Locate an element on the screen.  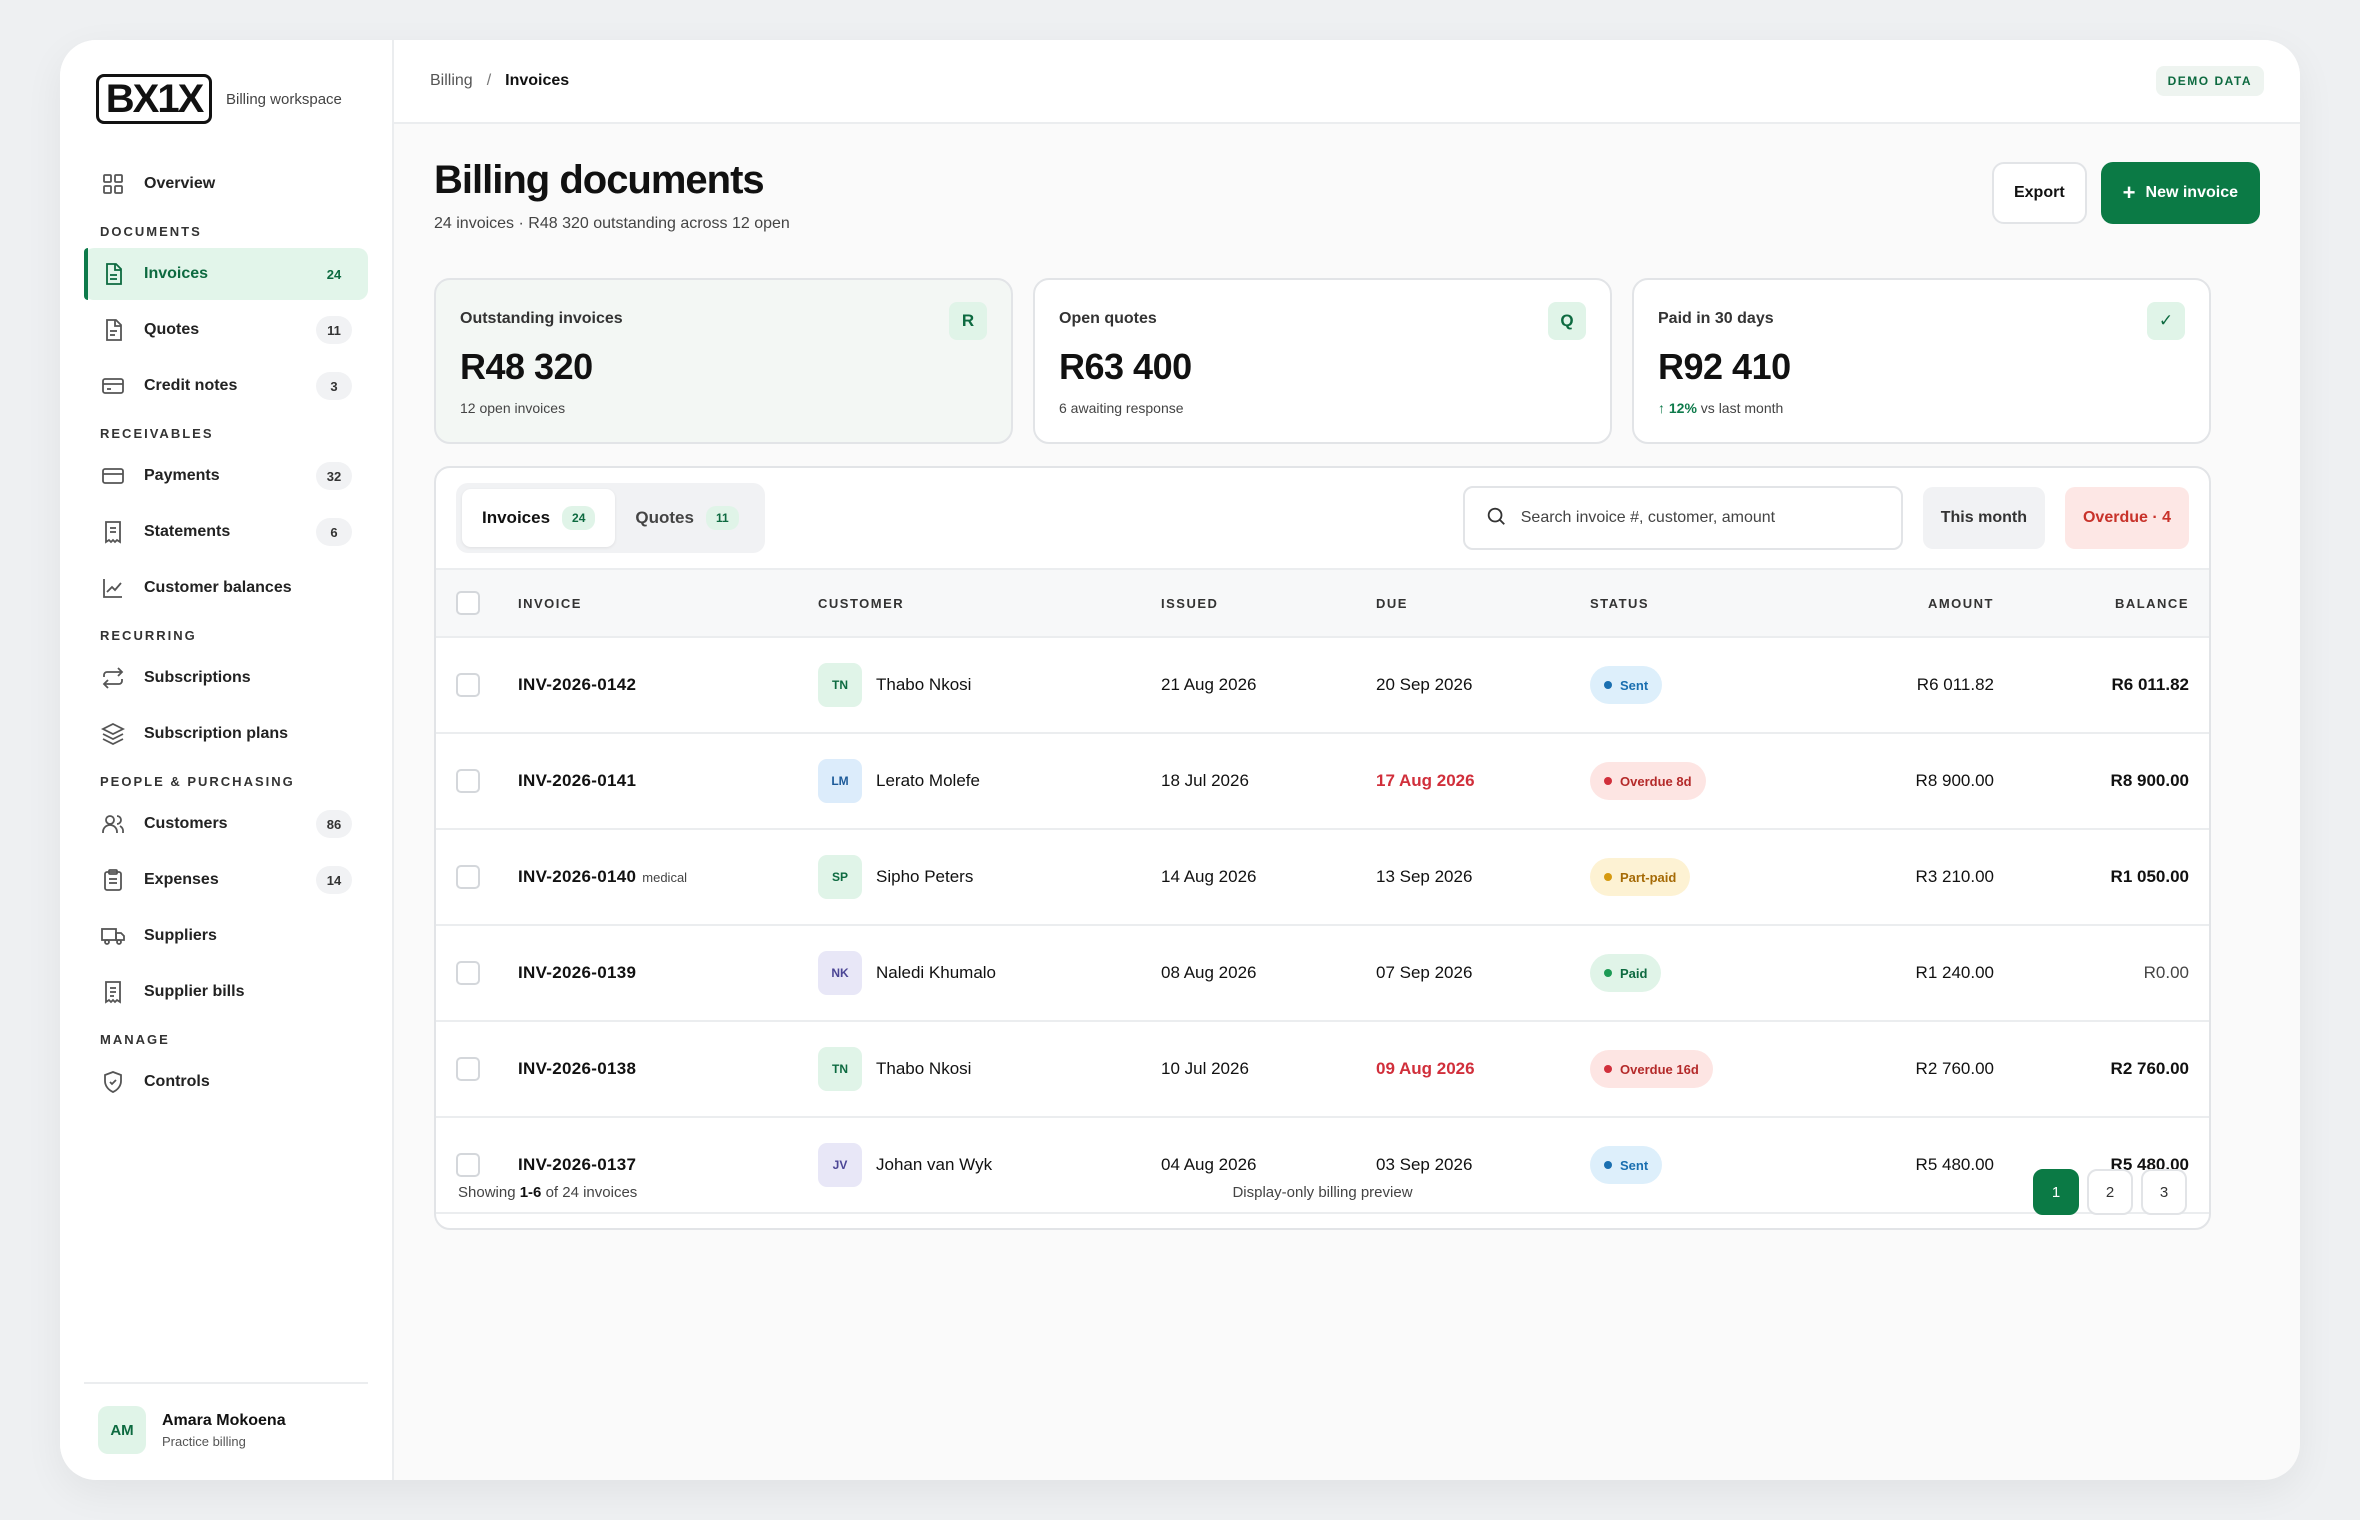
col-customer: CUSTOMER is located at coordinates (989, 603).